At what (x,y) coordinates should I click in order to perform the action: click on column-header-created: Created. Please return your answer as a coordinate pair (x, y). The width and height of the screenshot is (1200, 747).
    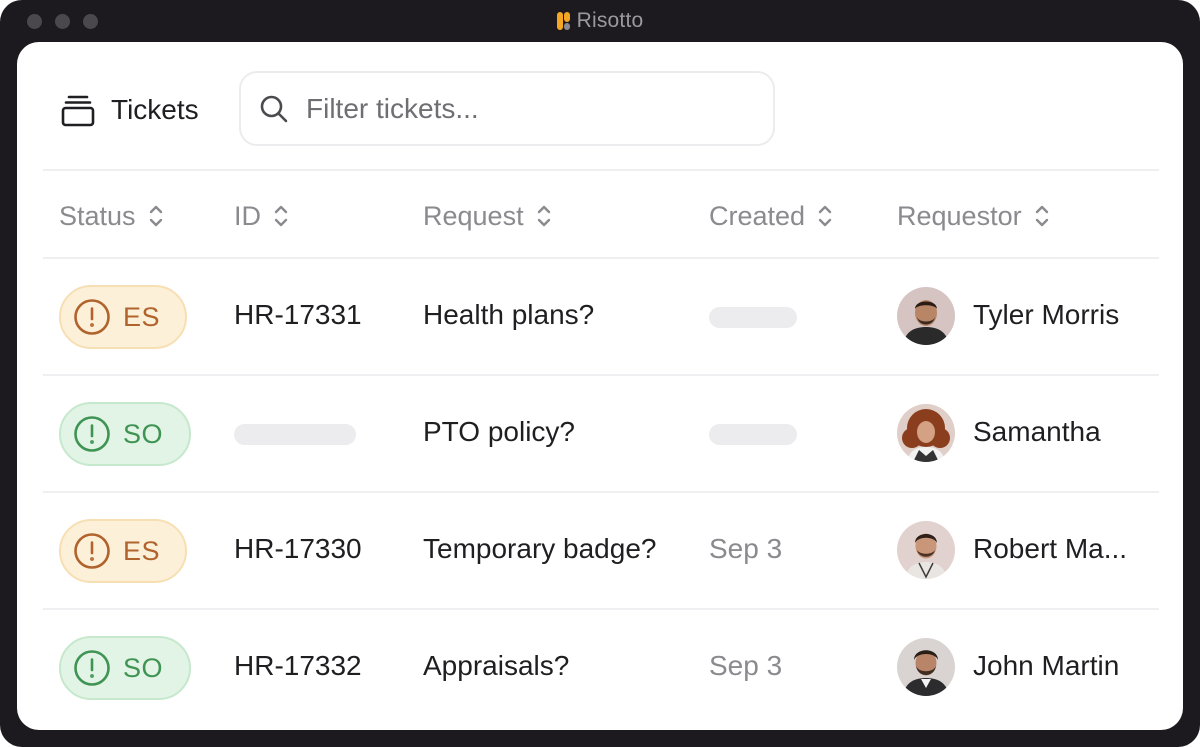
    Looking at the image, I should click on (771, 216).